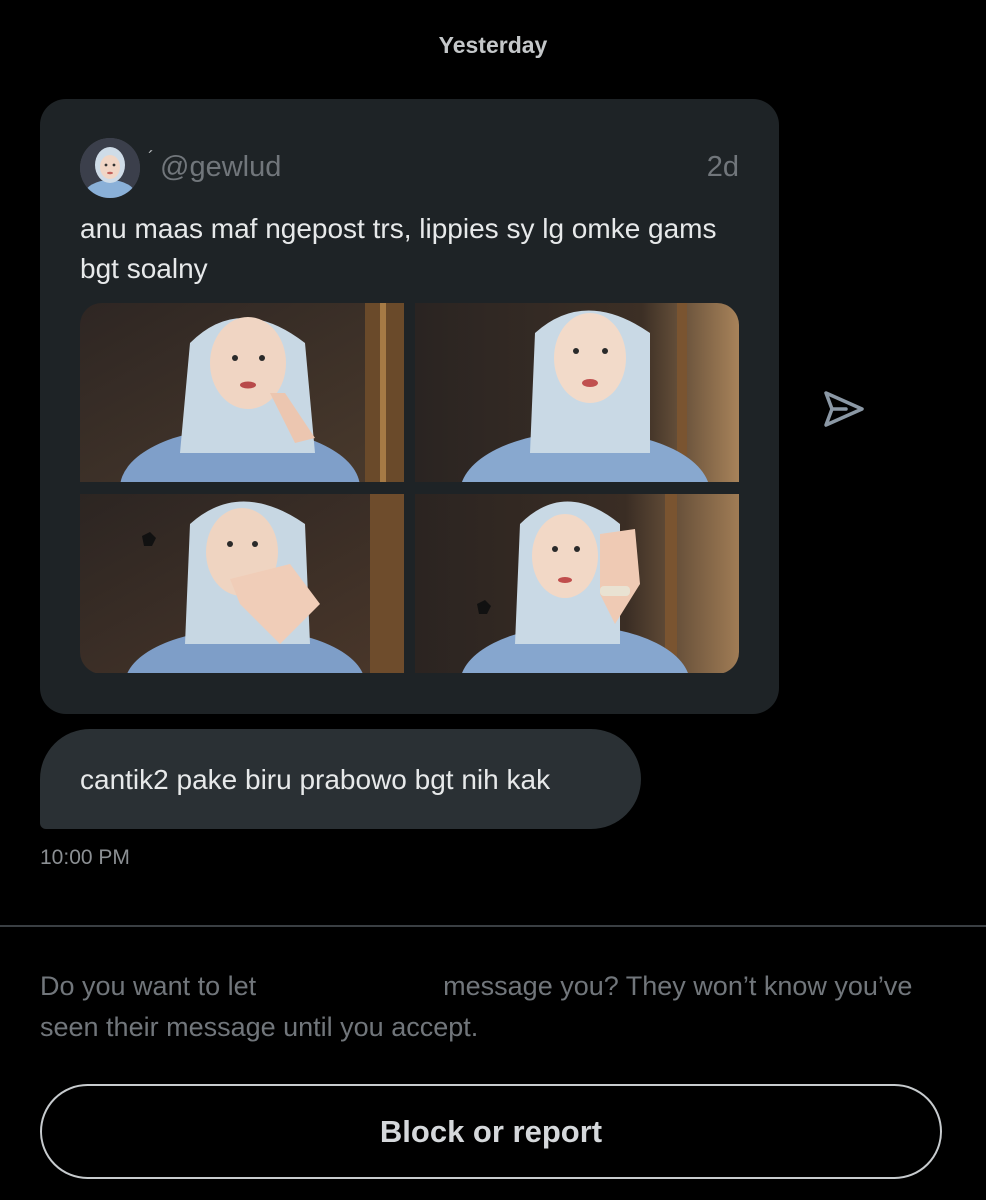  What do you see at coordinates (493, 45) in the screenshot?
I see `date-separator: Yesterday` at bounding box center [493, 45].